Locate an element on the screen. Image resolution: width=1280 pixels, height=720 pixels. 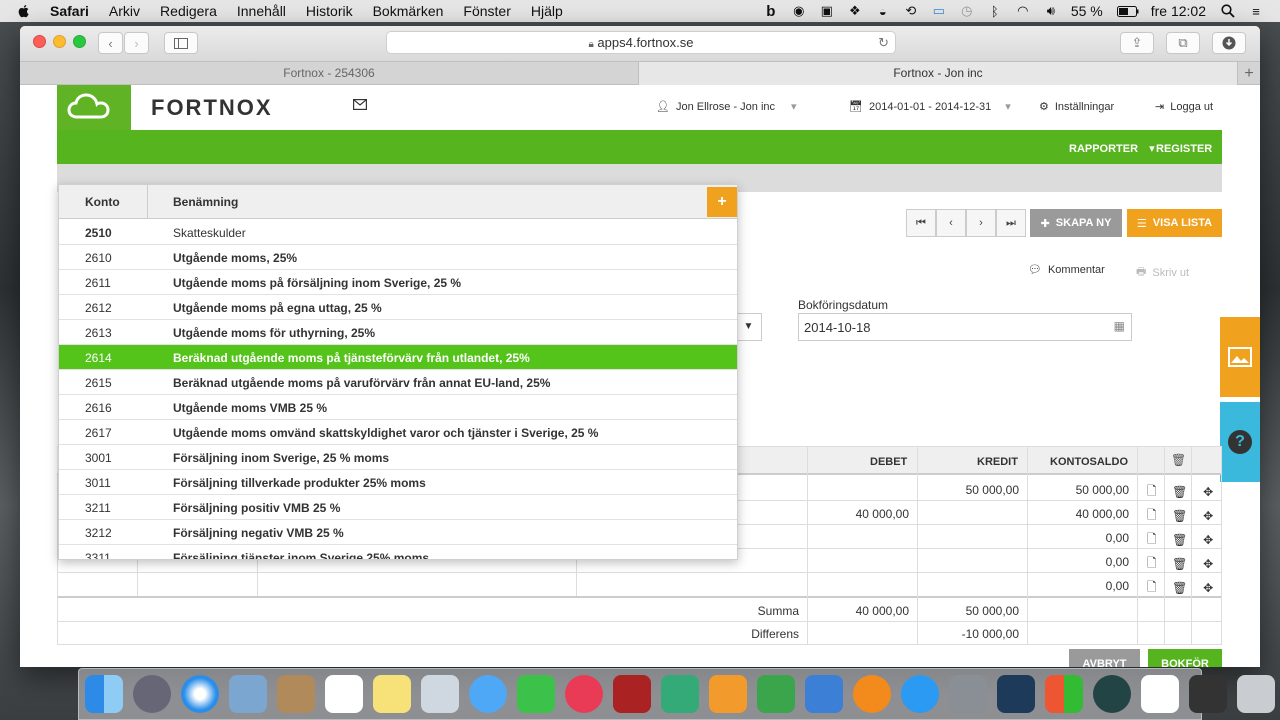
dropdown-option: 2613 Utgående moms för uthyrning, 25% is located at coordinates (398, 332).